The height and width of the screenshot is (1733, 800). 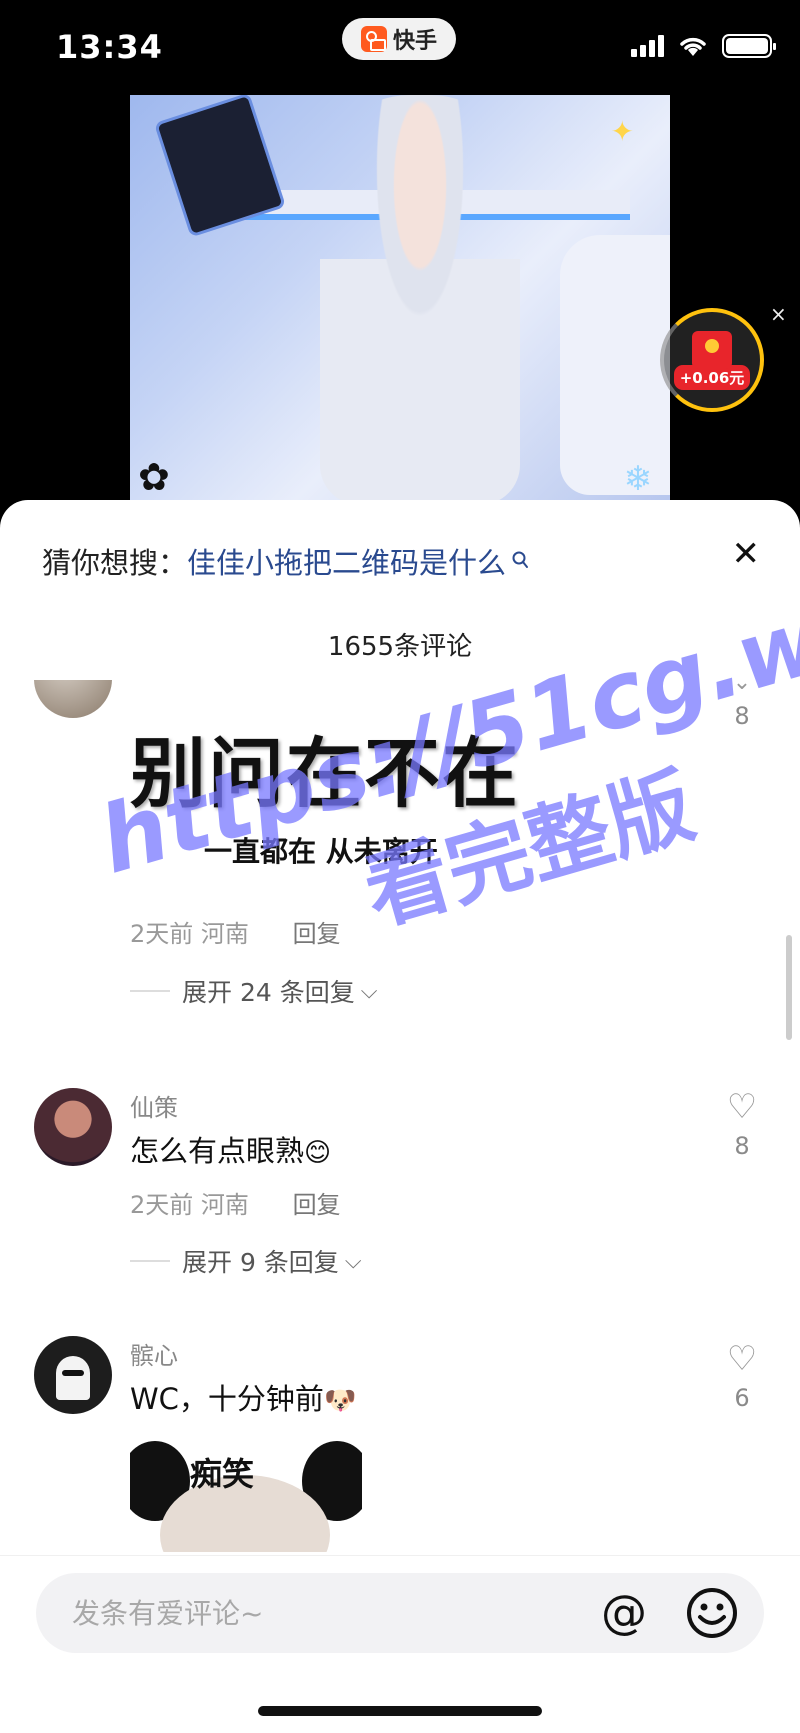 What do you see at coordinates (746, 554) in the screenshot?
I see `close-comments-button: ✕` at bounding box center [746, 554].